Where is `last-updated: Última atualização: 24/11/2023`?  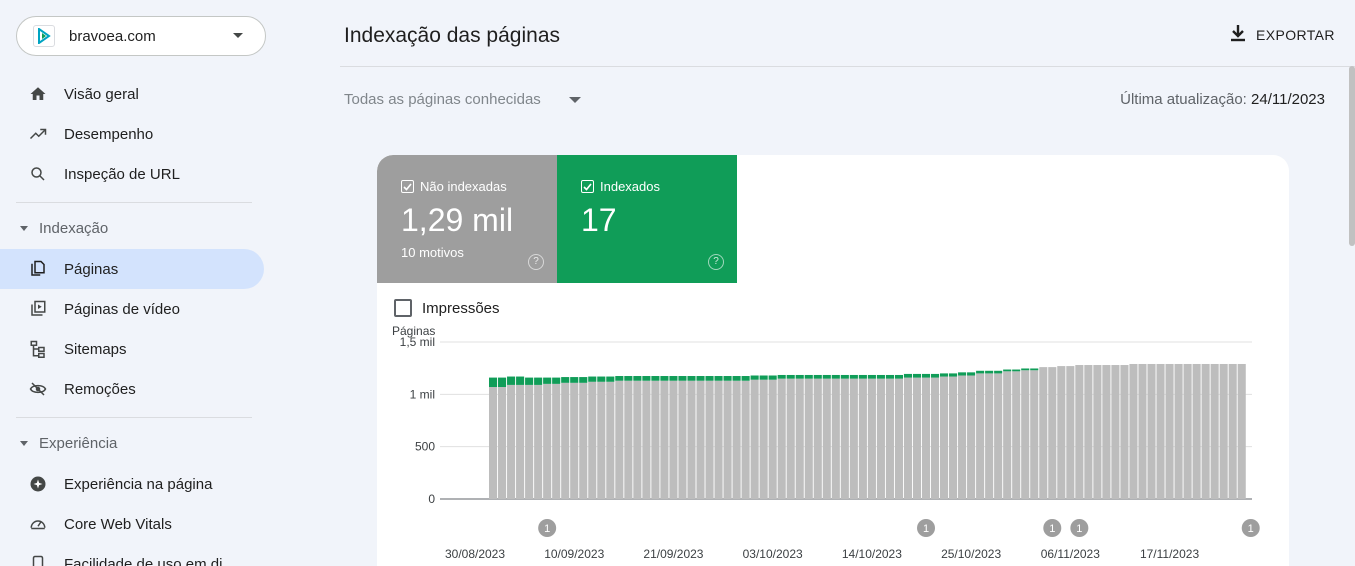 last-updated: Última atualização: 24/11/2023 is located at coordinates (1222, 99).